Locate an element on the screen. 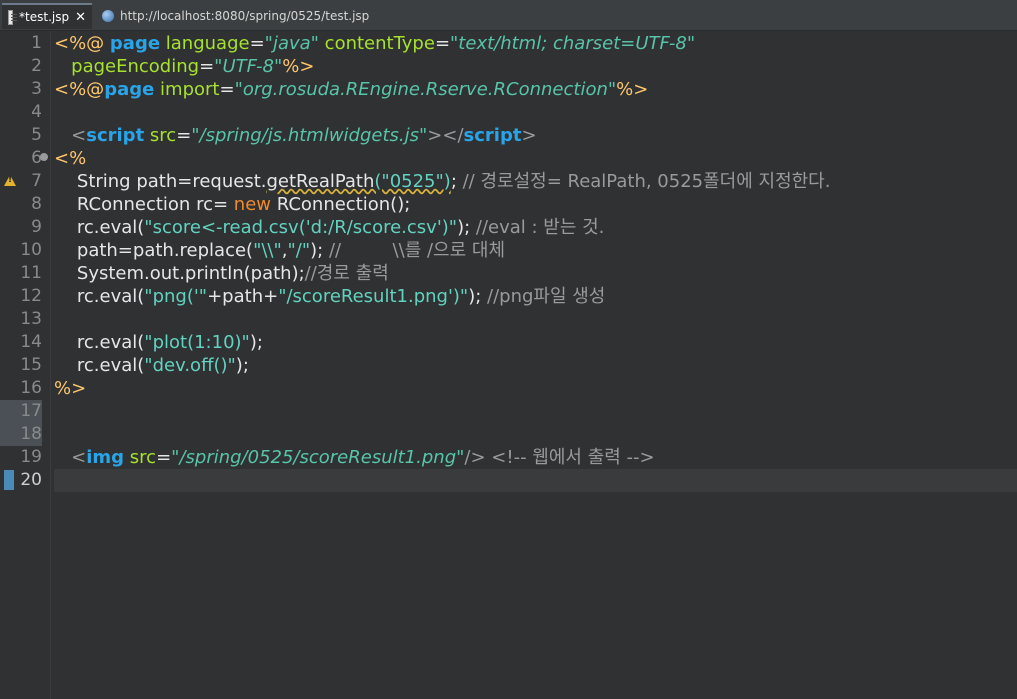 This screenshot has height=699, width=1017. line-number: 10 is located at coordinates (31, 250).